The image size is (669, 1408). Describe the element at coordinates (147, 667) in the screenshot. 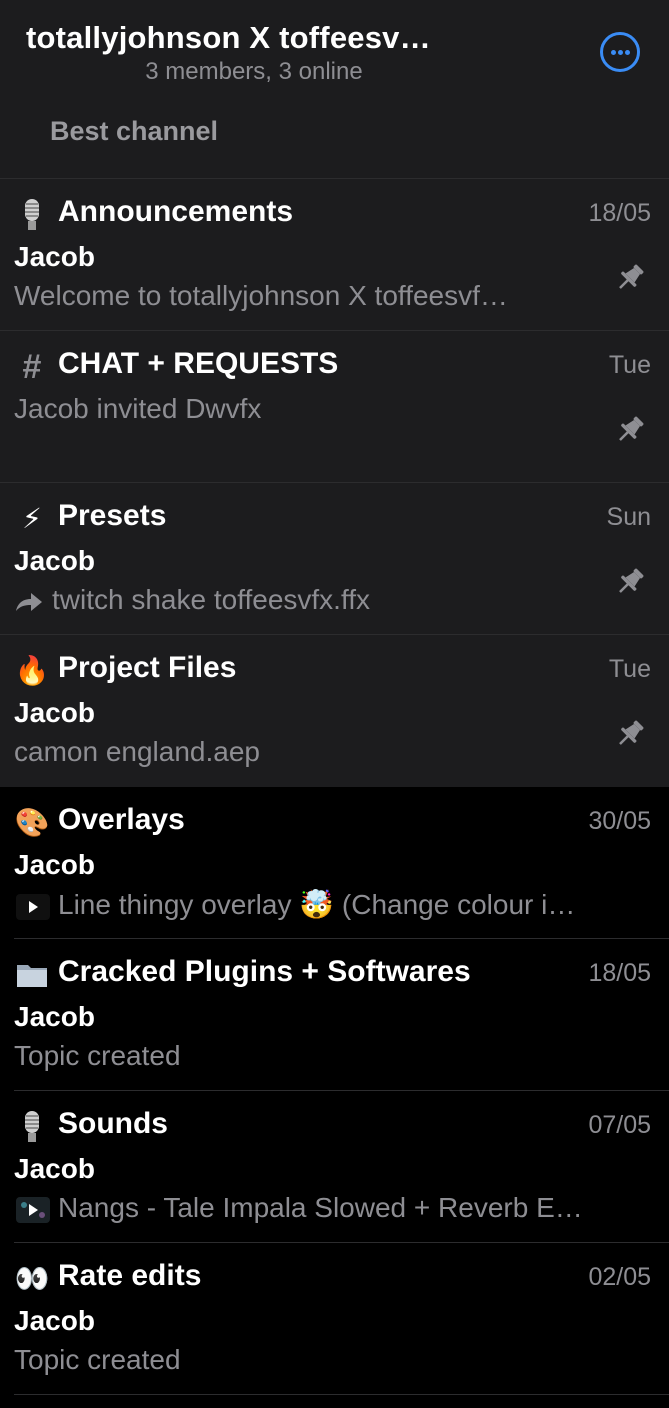

I see `topic-title: Project Files` at that location.